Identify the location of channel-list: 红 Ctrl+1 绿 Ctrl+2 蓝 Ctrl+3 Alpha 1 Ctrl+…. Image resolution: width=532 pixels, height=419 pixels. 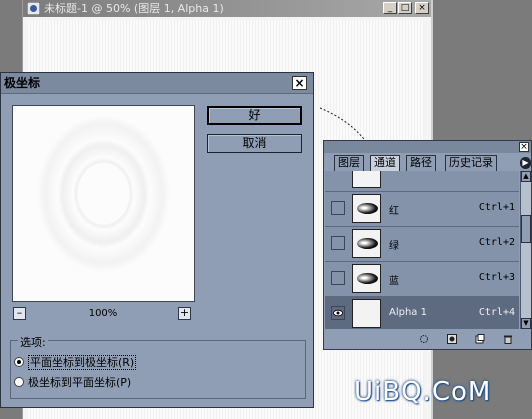
(422, 250).